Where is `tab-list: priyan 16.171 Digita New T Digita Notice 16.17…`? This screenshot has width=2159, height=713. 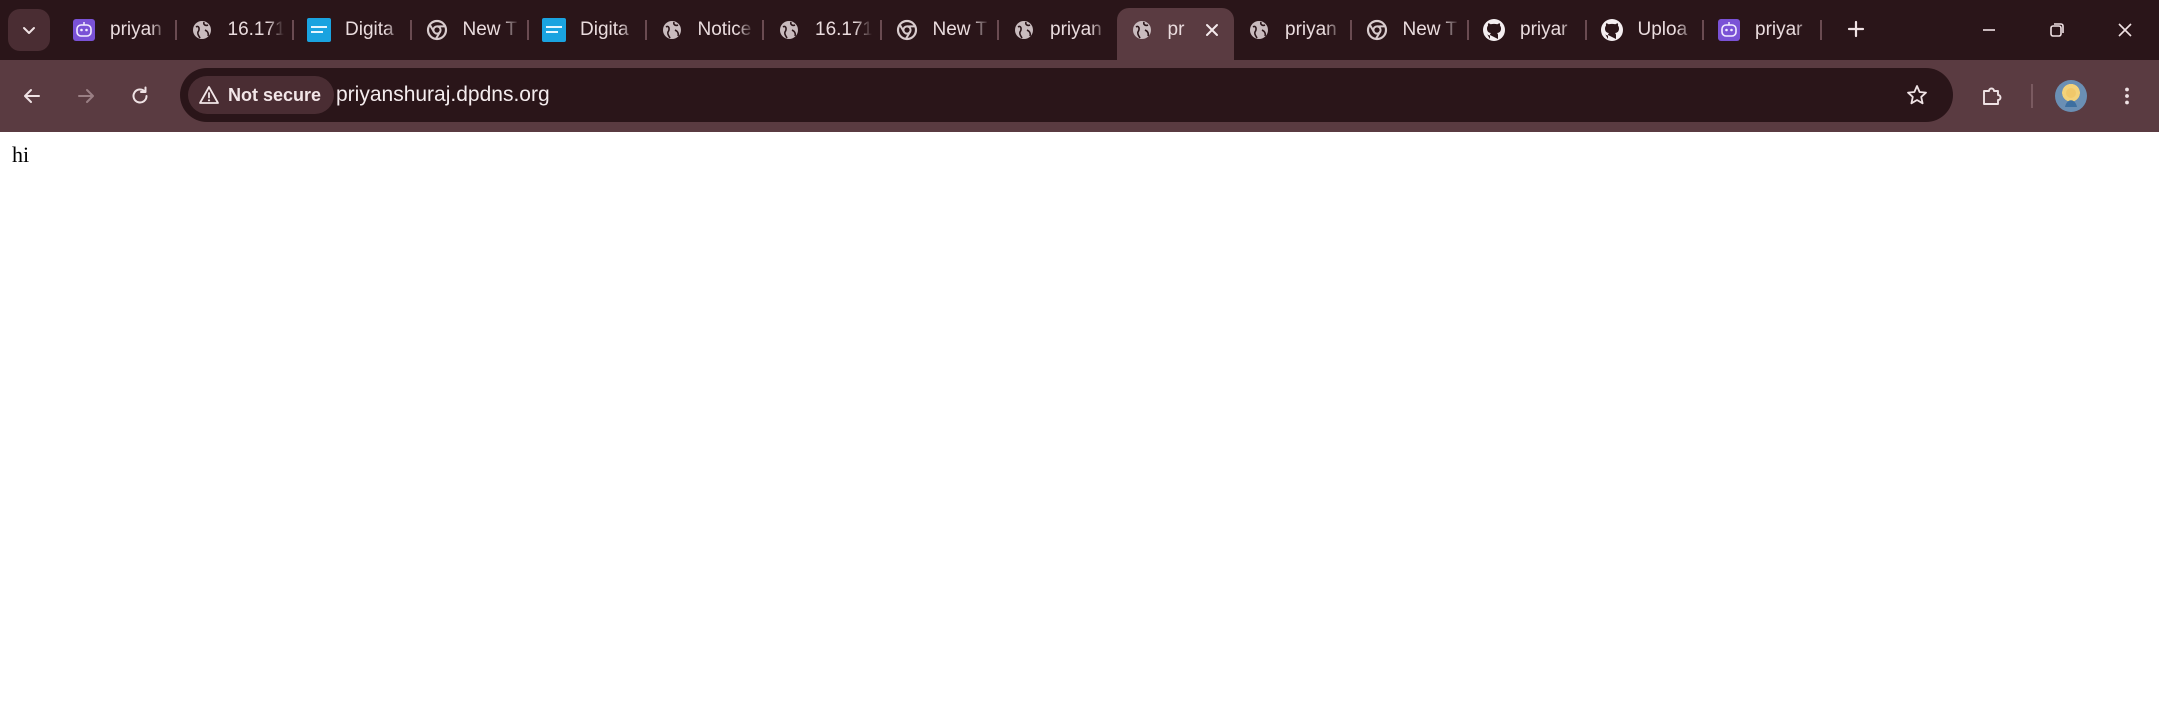
tab-list: priyan 16.171 Digita New T Digita Notice 16.17… is located at coordinates (940, 34).